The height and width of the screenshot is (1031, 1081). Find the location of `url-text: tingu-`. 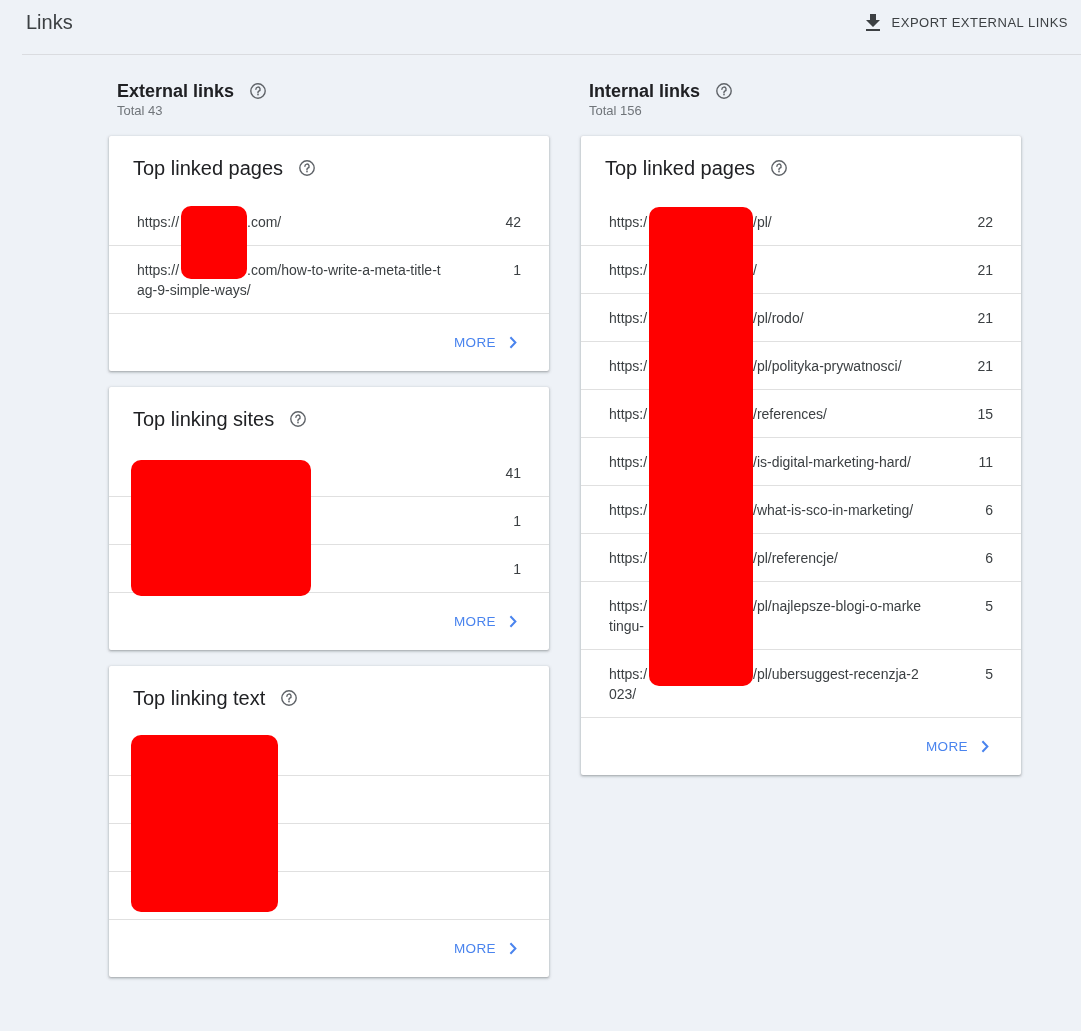

url-text: tingu- is located at coordinates (627, 626).